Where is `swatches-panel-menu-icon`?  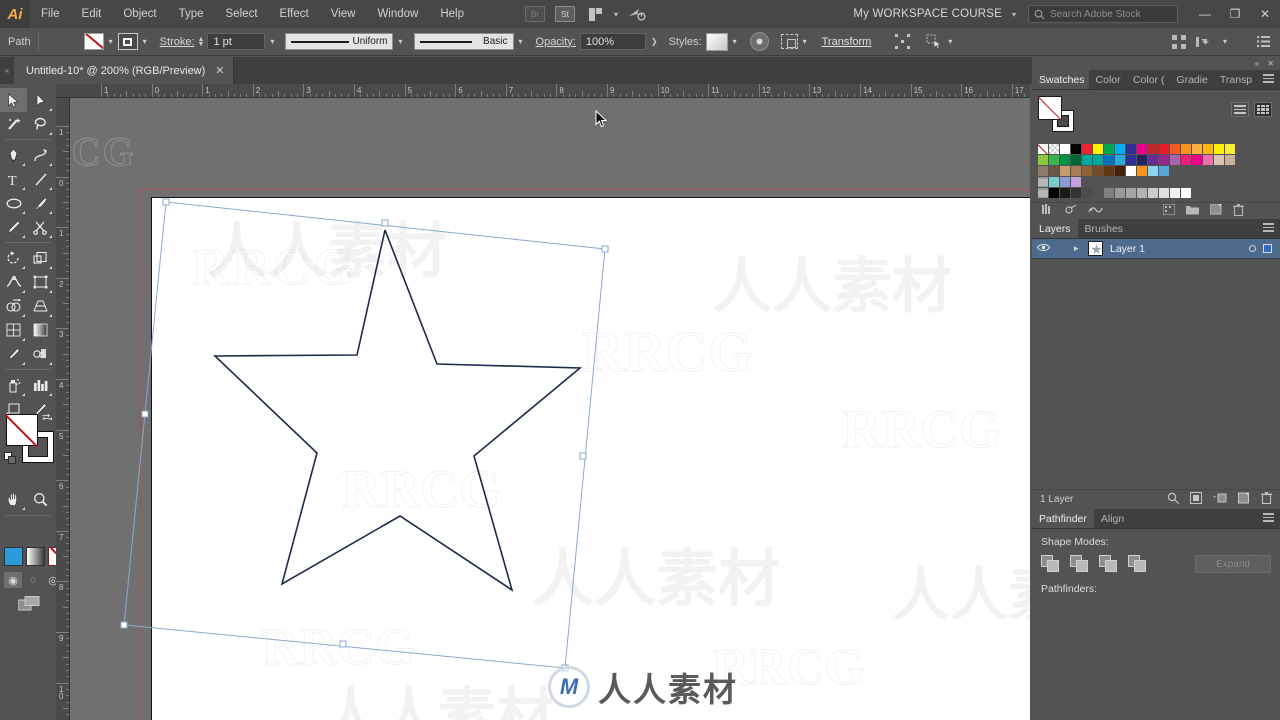
swatches-panel-menu-icon is located at coordinates (1268, 79).